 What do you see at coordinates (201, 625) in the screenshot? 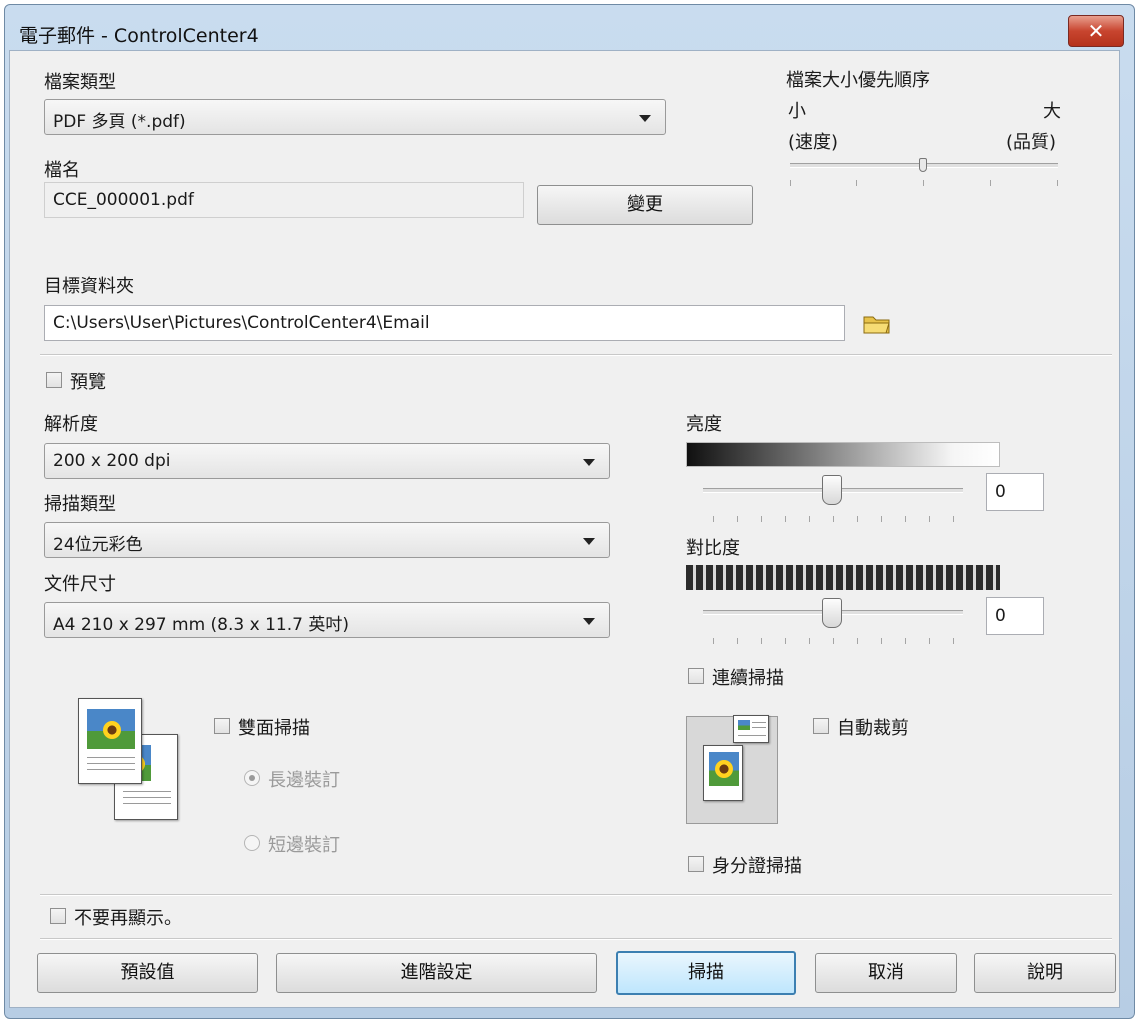
I see `document-size-value: A4 210 x 297 mm (8.3 x 11.7 英吋)` at bounding box center [201, 625].